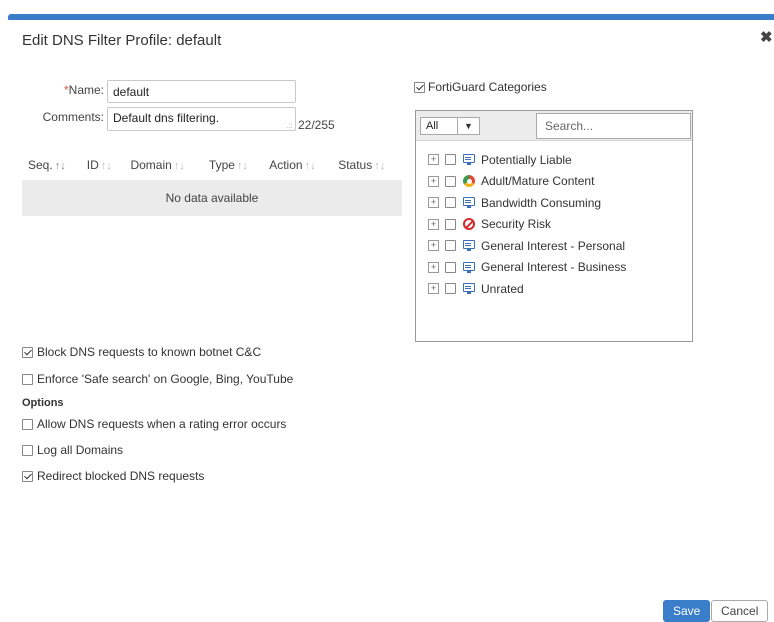  I want to click on empty-table-message: No data available, so click(212, 198).